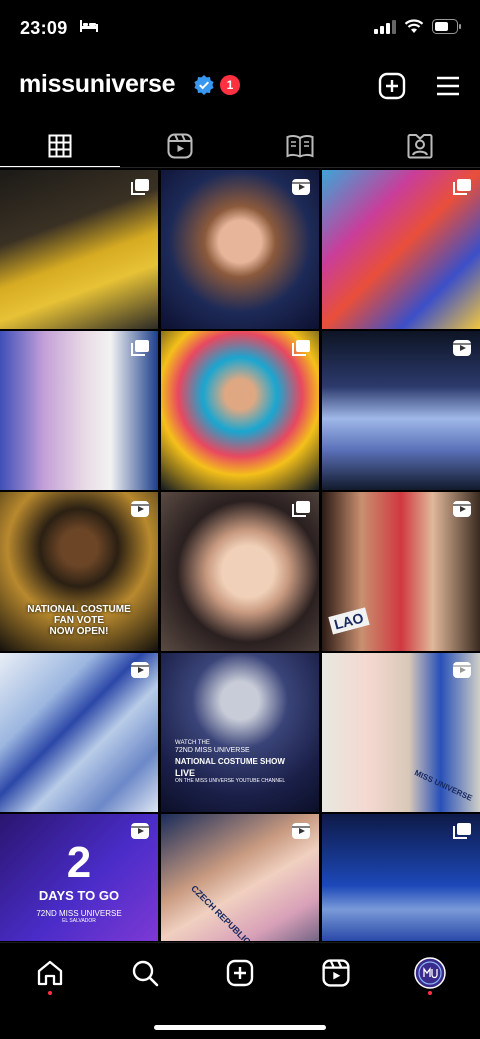 This screenshot has height=1039, width=480. What do you see at coordinates (230, 781) in the screenshot?
I see `caption-line: ON THE MISS UNIVERSE YOUTUBE CHANNEL` at bounding box center [230, 781].